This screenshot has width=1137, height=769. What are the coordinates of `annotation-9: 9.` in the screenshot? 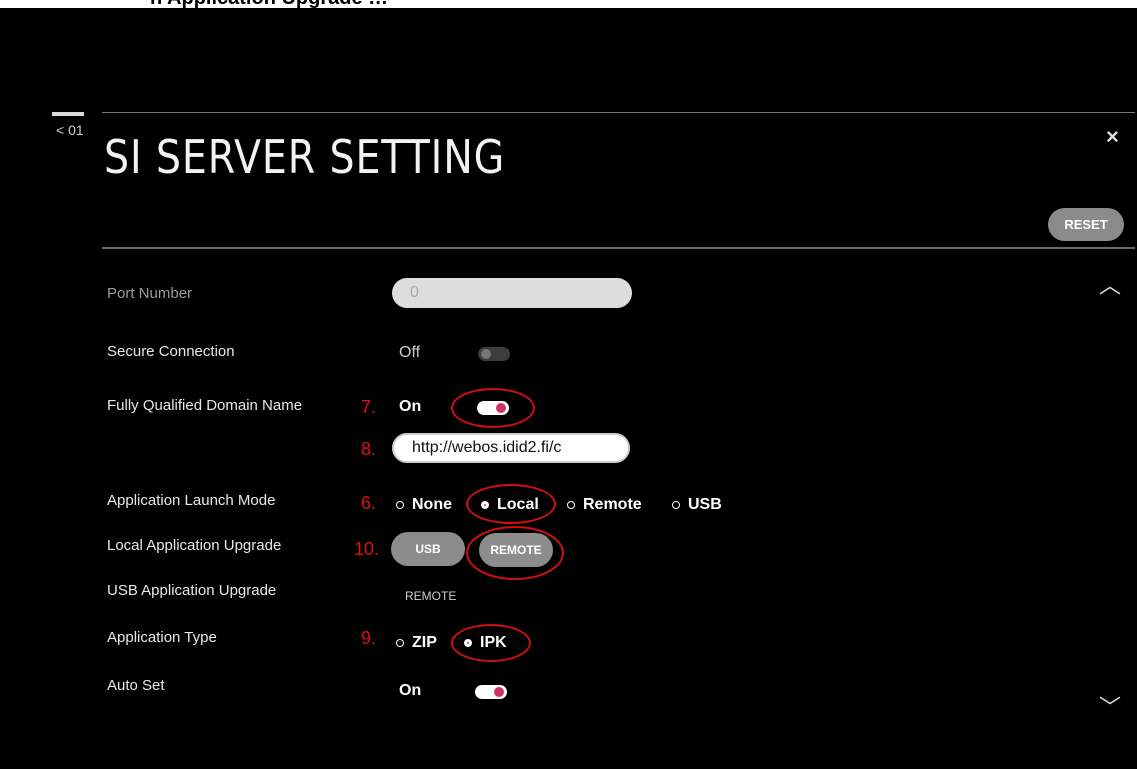 It's located at (369, 638).